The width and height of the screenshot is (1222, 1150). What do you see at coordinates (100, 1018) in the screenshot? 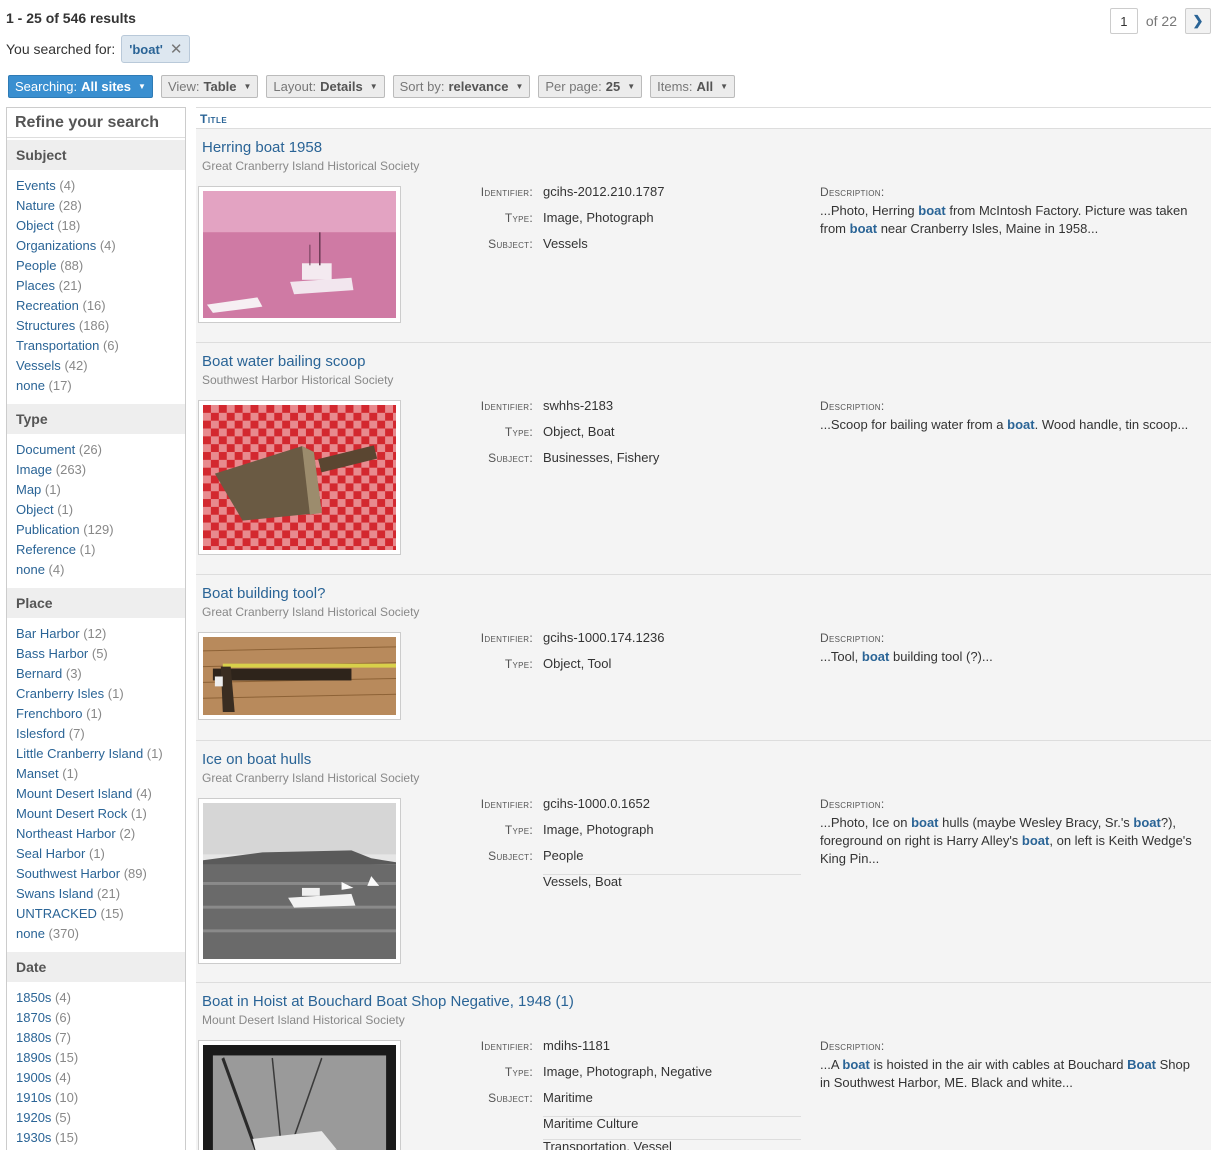
I see `facet-item: 1870s (6)` at bounding box center [100, 1018].